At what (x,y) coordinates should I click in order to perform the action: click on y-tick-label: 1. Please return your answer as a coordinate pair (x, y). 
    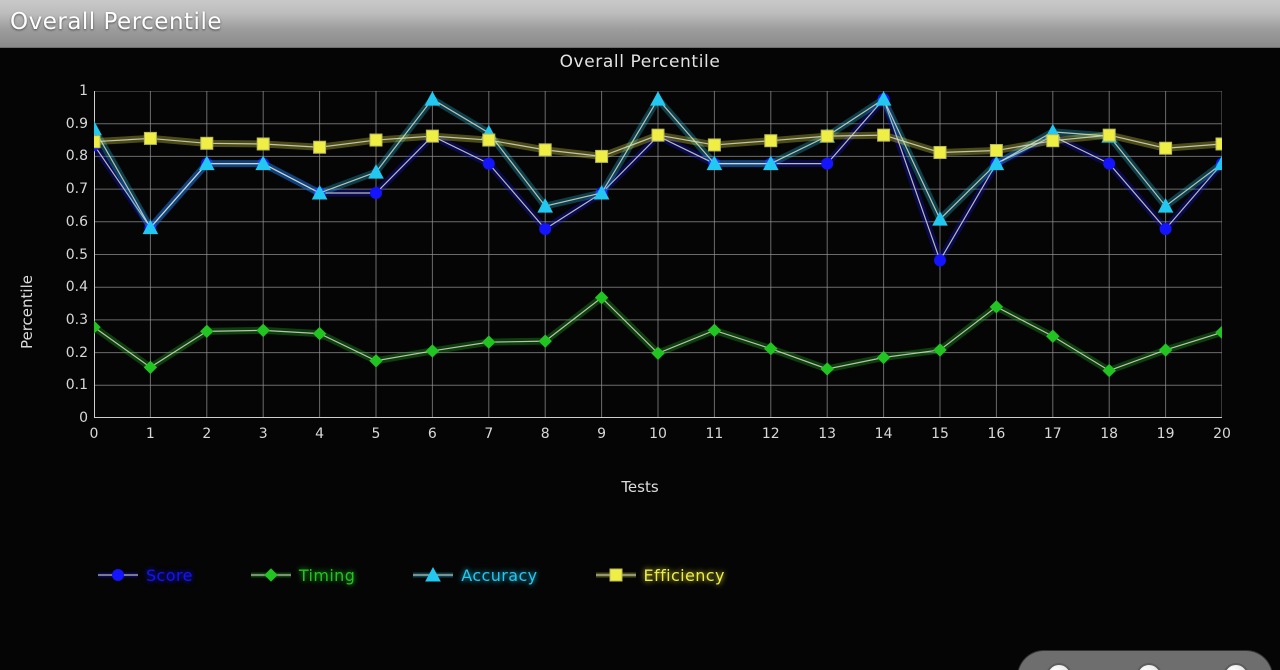
    Looking at the image, I should click on (83, 91).